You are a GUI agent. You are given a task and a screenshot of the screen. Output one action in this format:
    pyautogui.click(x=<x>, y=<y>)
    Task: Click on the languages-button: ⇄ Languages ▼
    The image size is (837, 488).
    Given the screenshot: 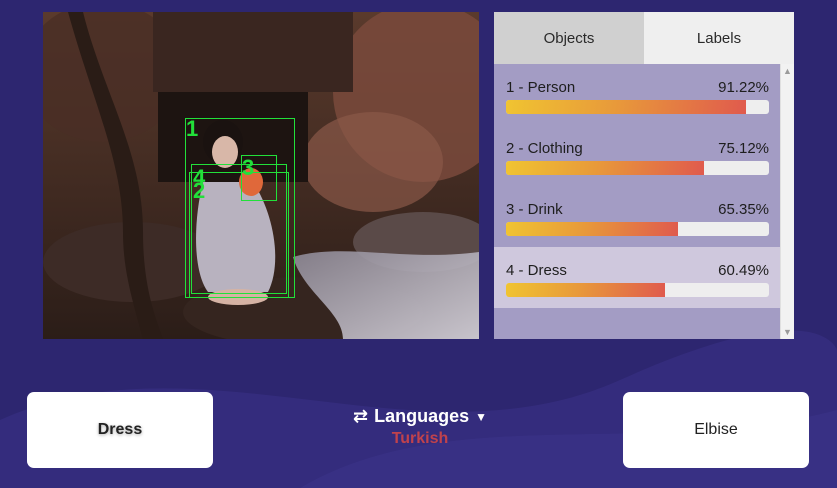 What is the action you would take?
    pyautogui.click(x=420, y=416)
    